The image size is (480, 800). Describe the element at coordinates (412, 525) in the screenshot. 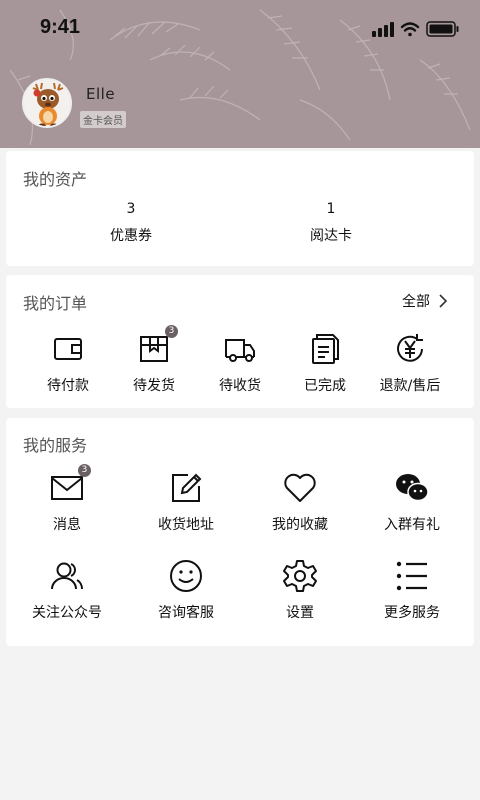

I see `join-group-label: 入群有礼` at that location.